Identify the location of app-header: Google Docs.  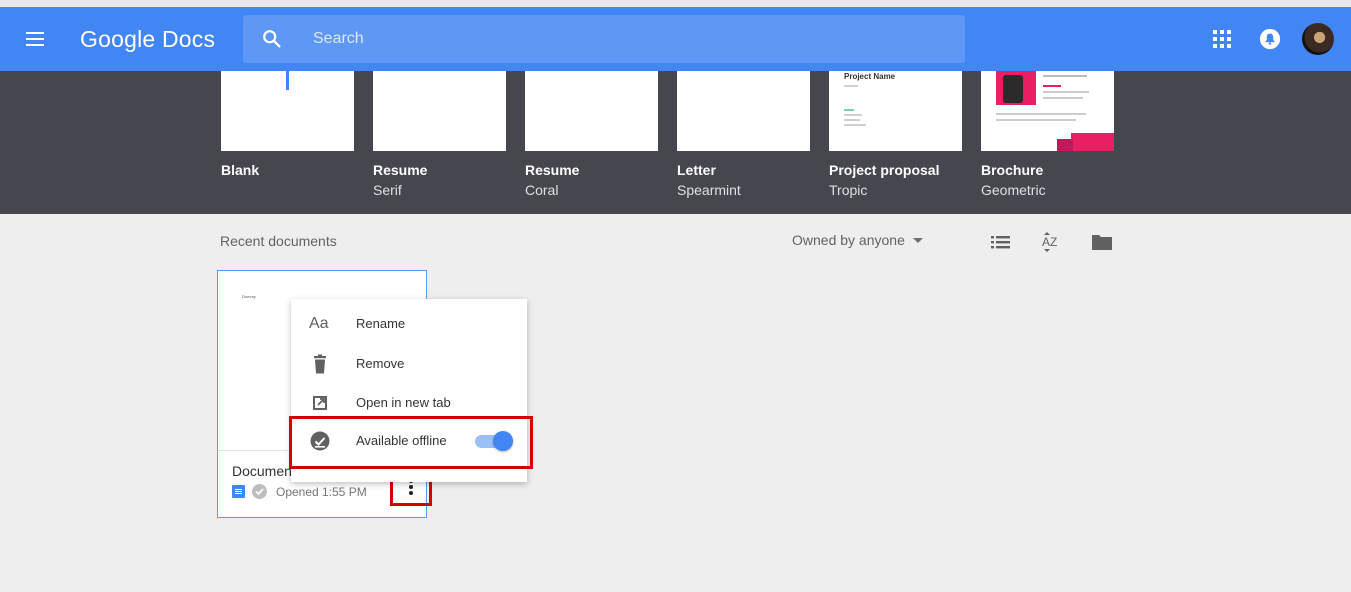
(675, 39).